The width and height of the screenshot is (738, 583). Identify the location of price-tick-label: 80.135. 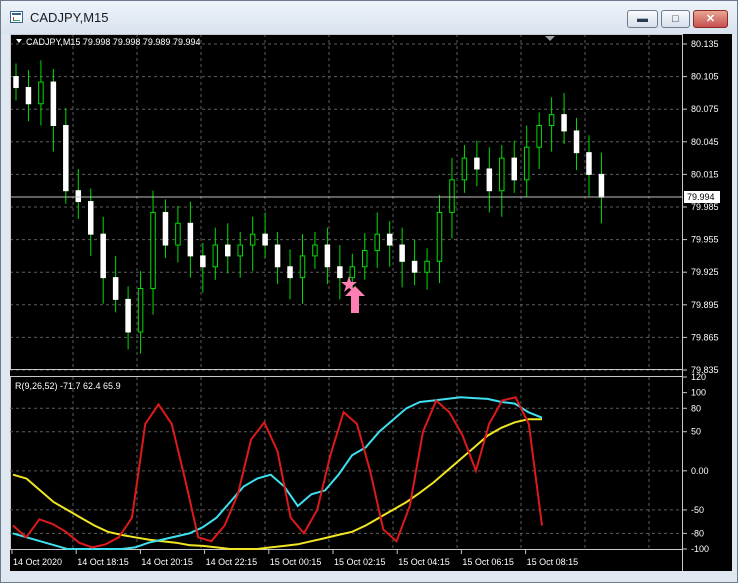
(705, 44).